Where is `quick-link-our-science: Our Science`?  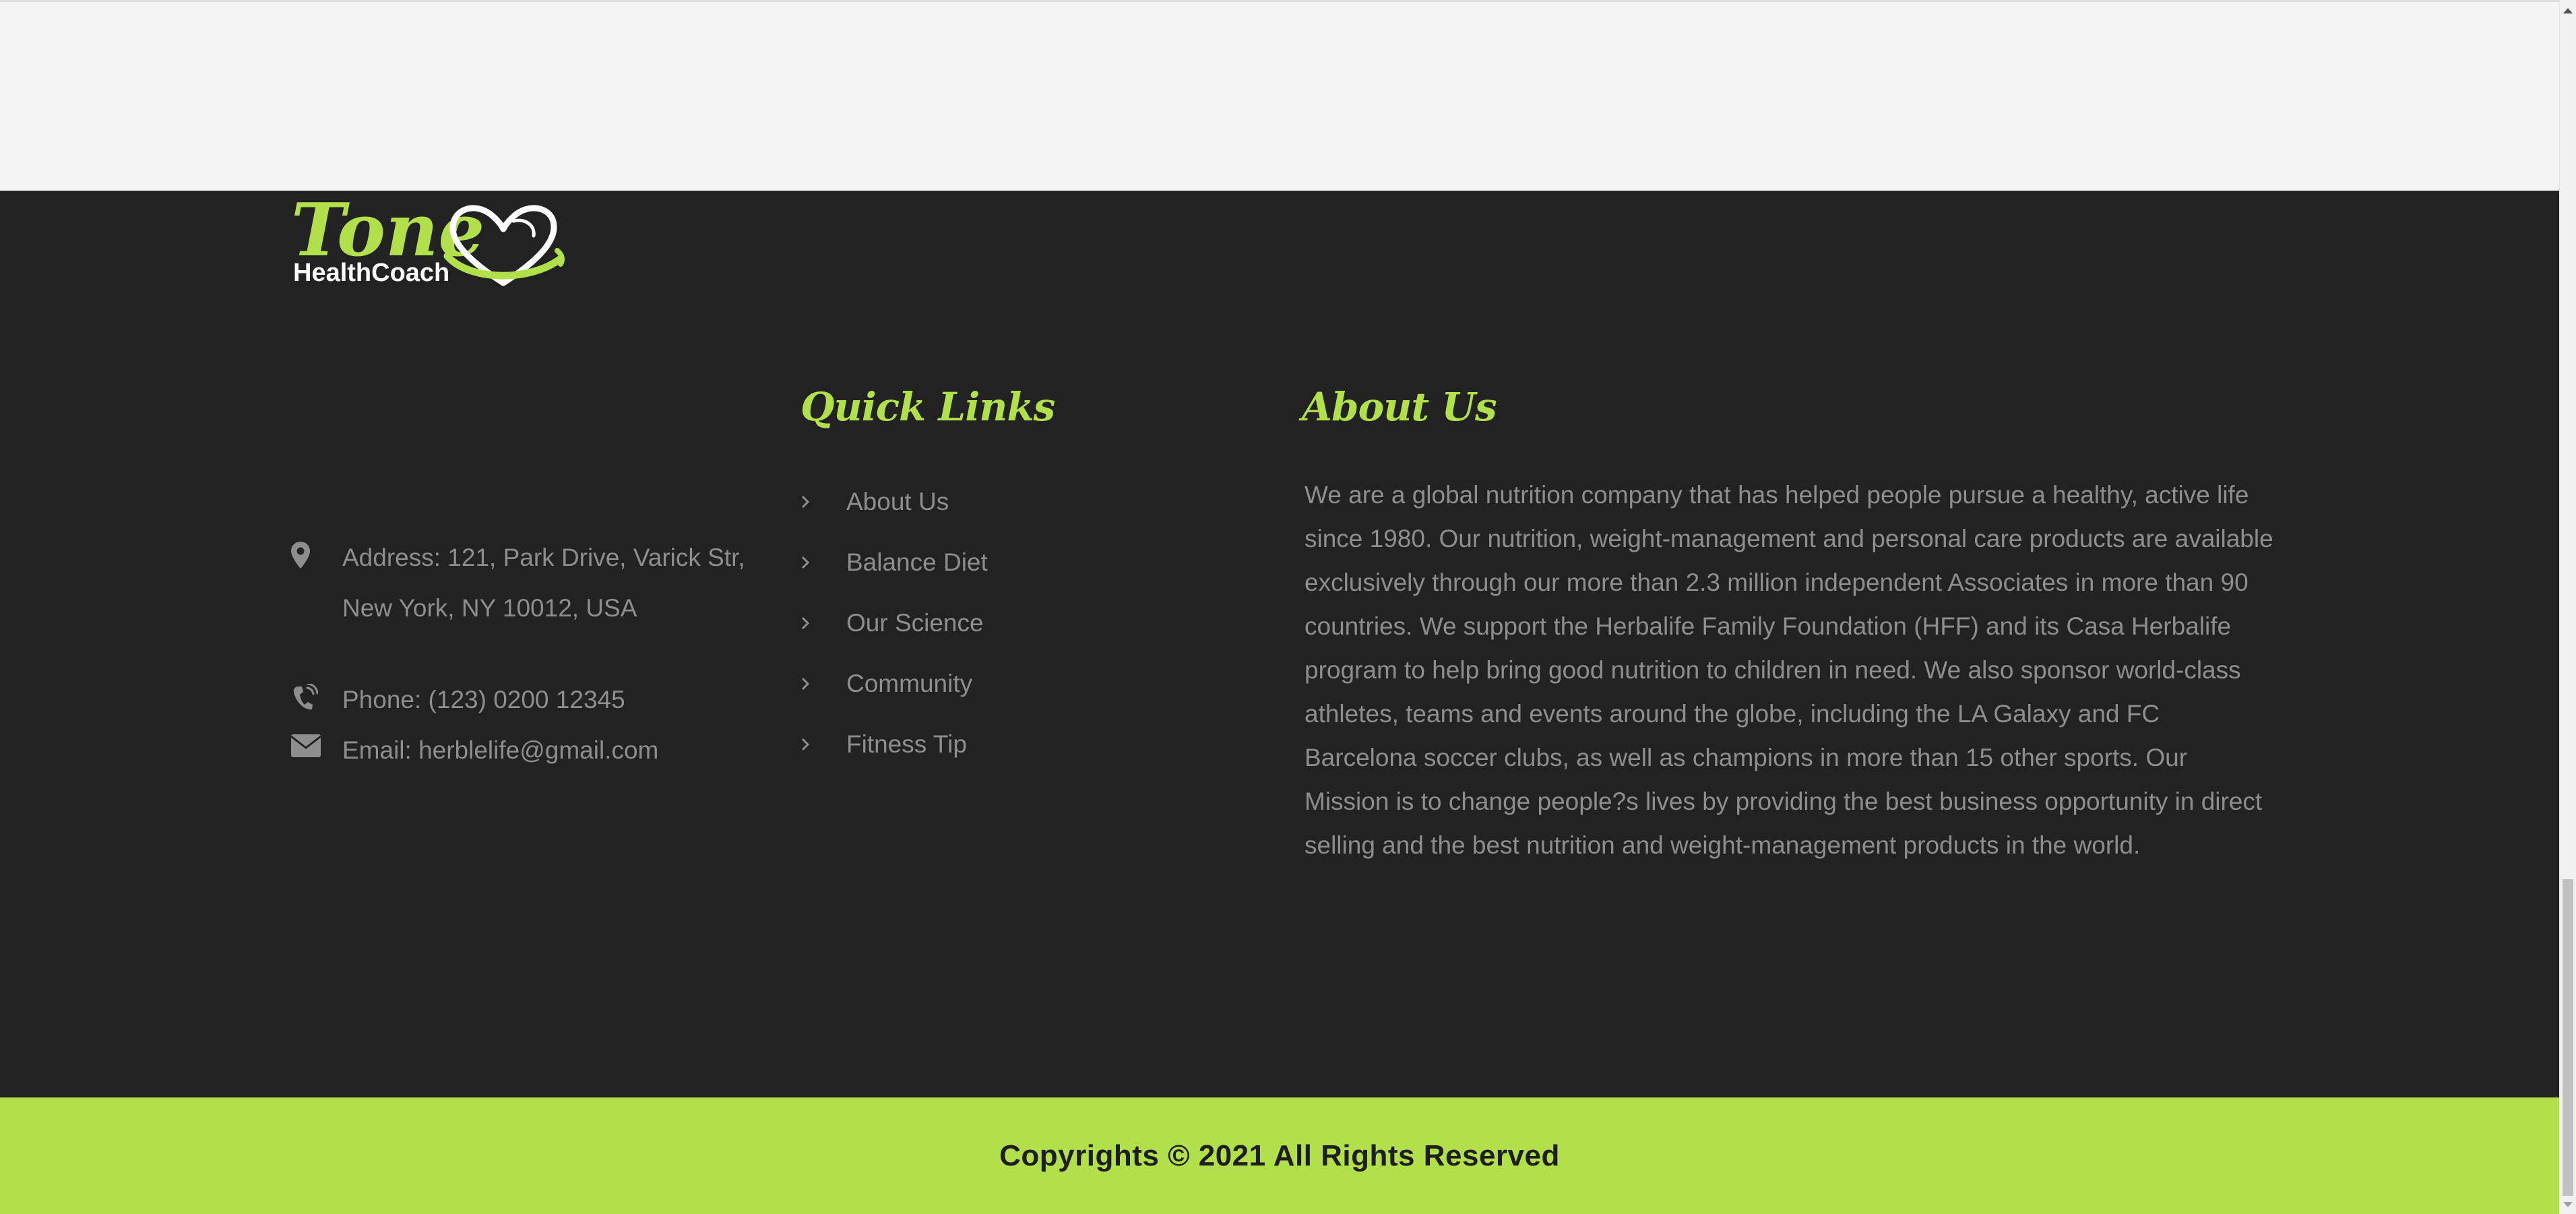
quick-link-our-science: Our Science is located at coordinates (968, 623).